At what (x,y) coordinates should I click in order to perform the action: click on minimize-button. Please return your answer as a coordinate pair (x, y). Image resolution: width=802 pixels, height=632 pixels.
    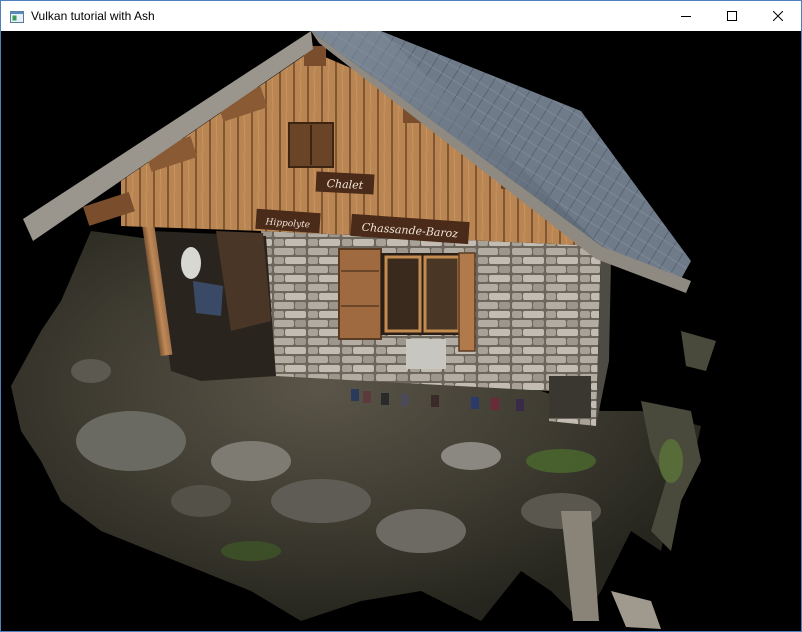
    Looking at the image, I should click on (686, 16).